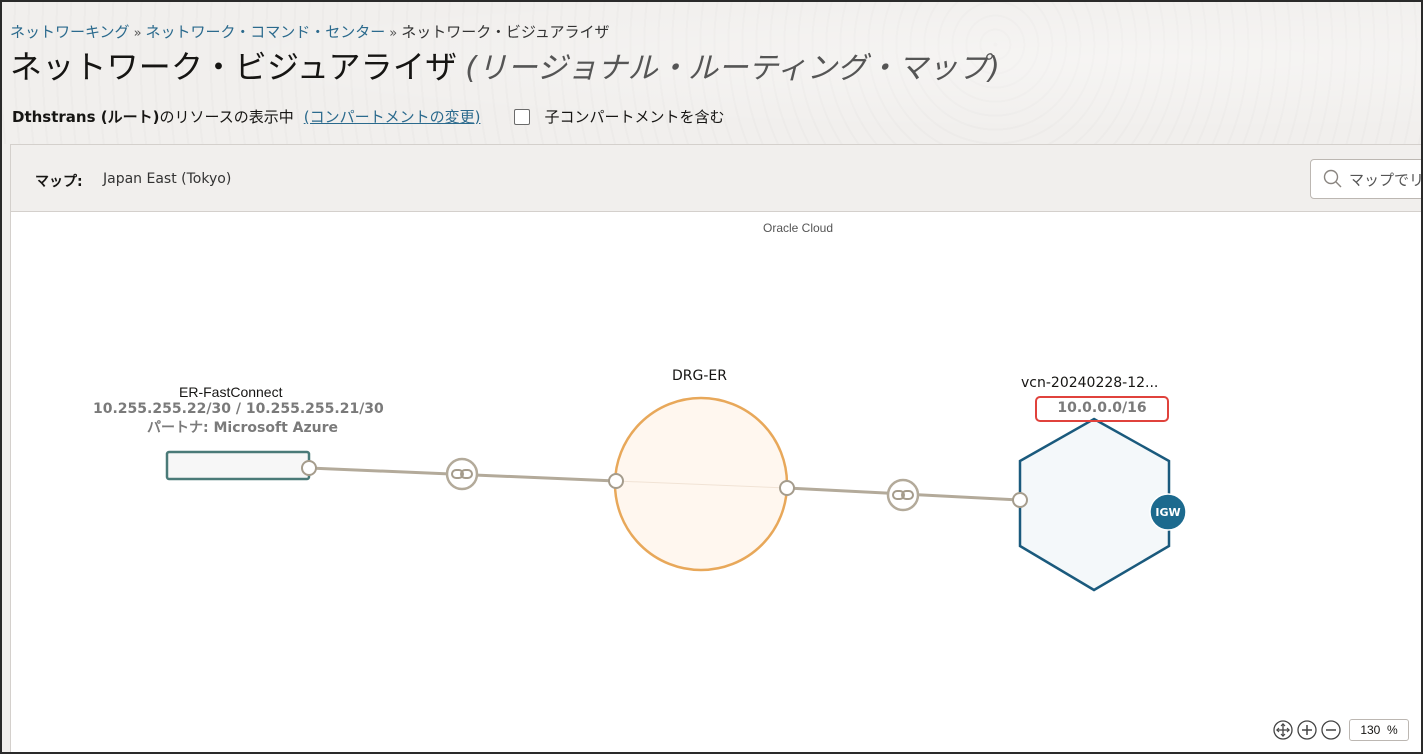 This screenshot has height=754, width=1423. Describe the element at coordinates (1386, 179) in the screenshot. I see `map-search-placeholder: マップでリ` at that location.